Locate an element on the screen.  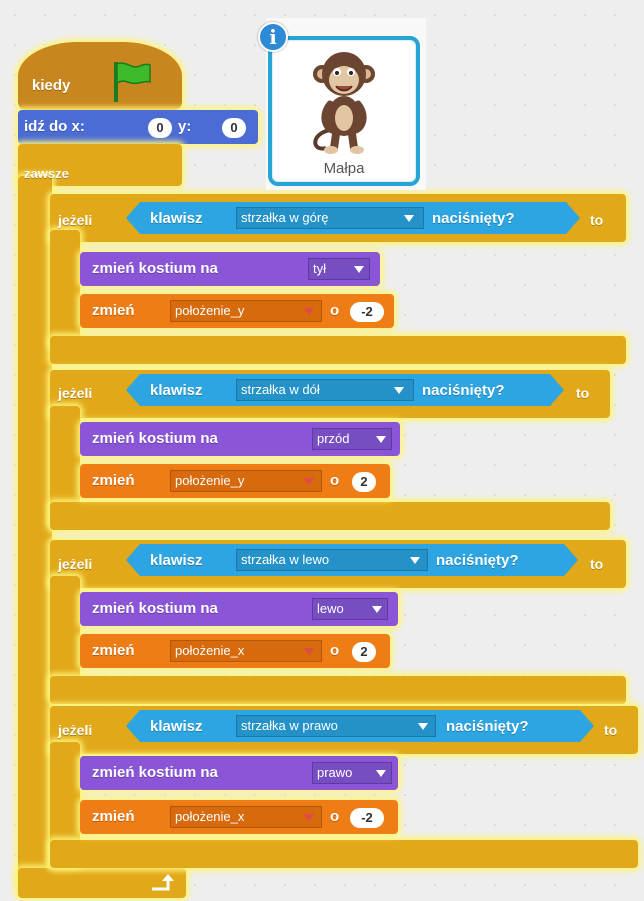
go-to-label: idź do x: is located at coordinates (54, 126).